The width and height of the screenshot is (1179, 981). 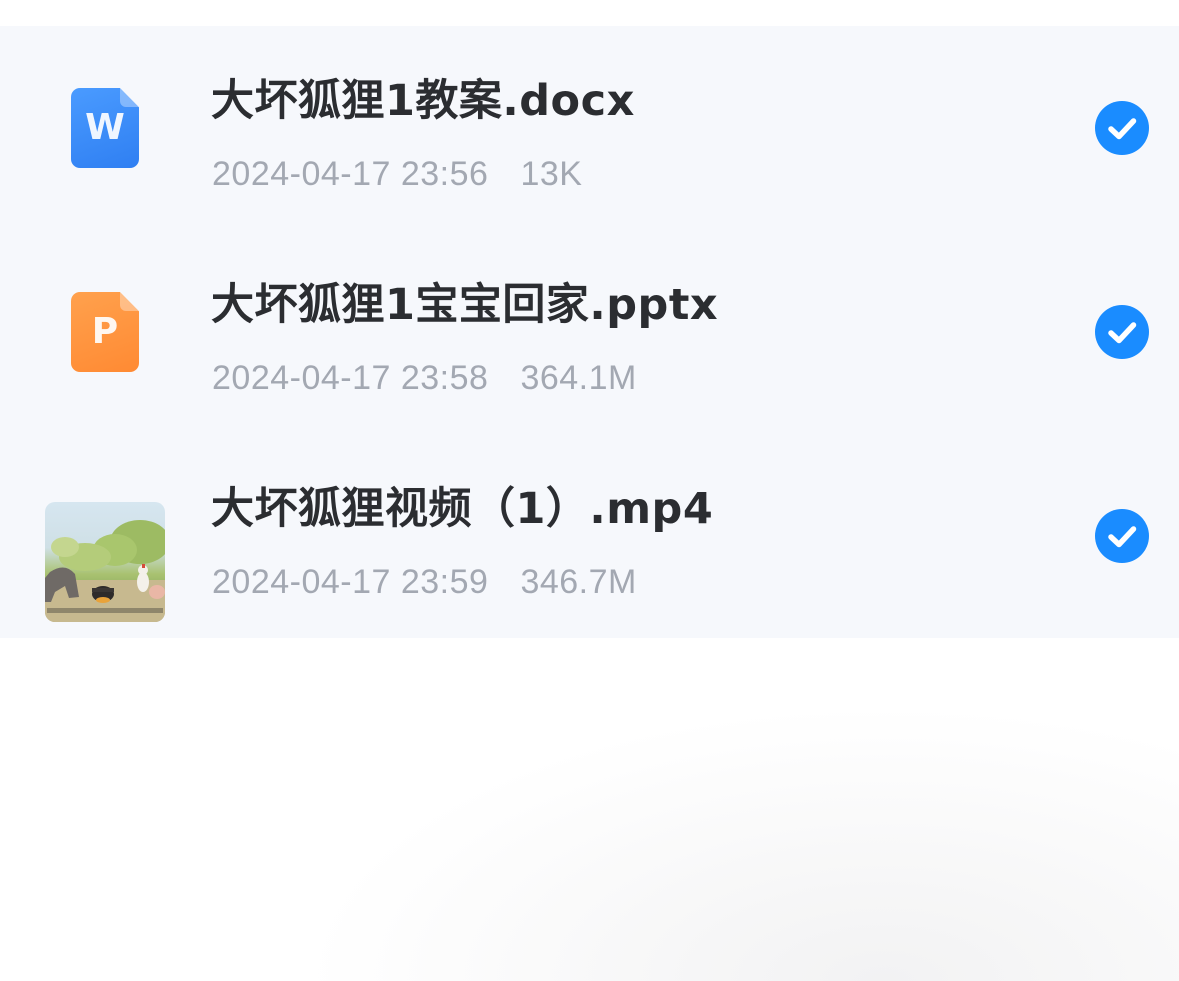 I want to click on file-date: 2024-04-17 23:56, so click(x=350, y=174).